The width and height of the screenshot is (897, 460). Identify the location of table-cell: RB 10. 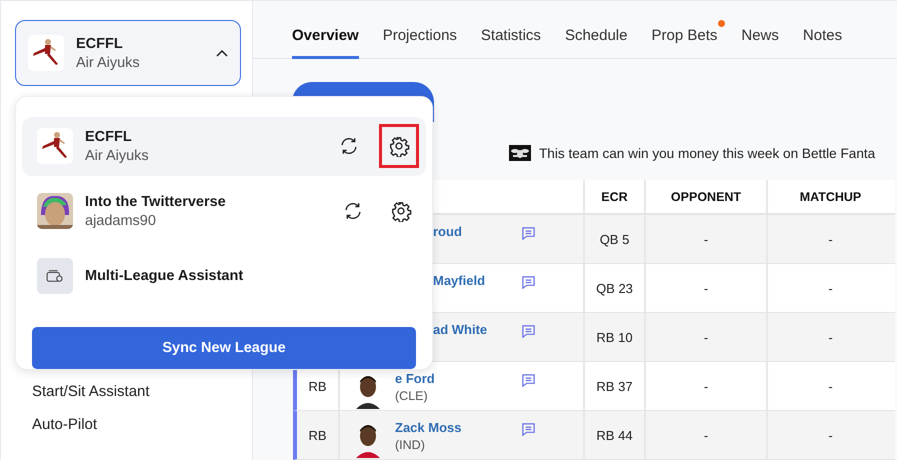
(615, 337).